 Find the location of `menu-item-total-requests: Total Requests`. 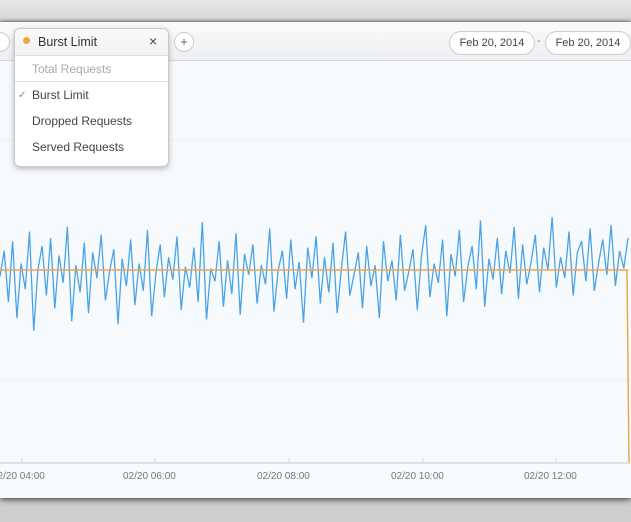

menu-item-total-requests: Total Requests is located at coordinates (72, 69).